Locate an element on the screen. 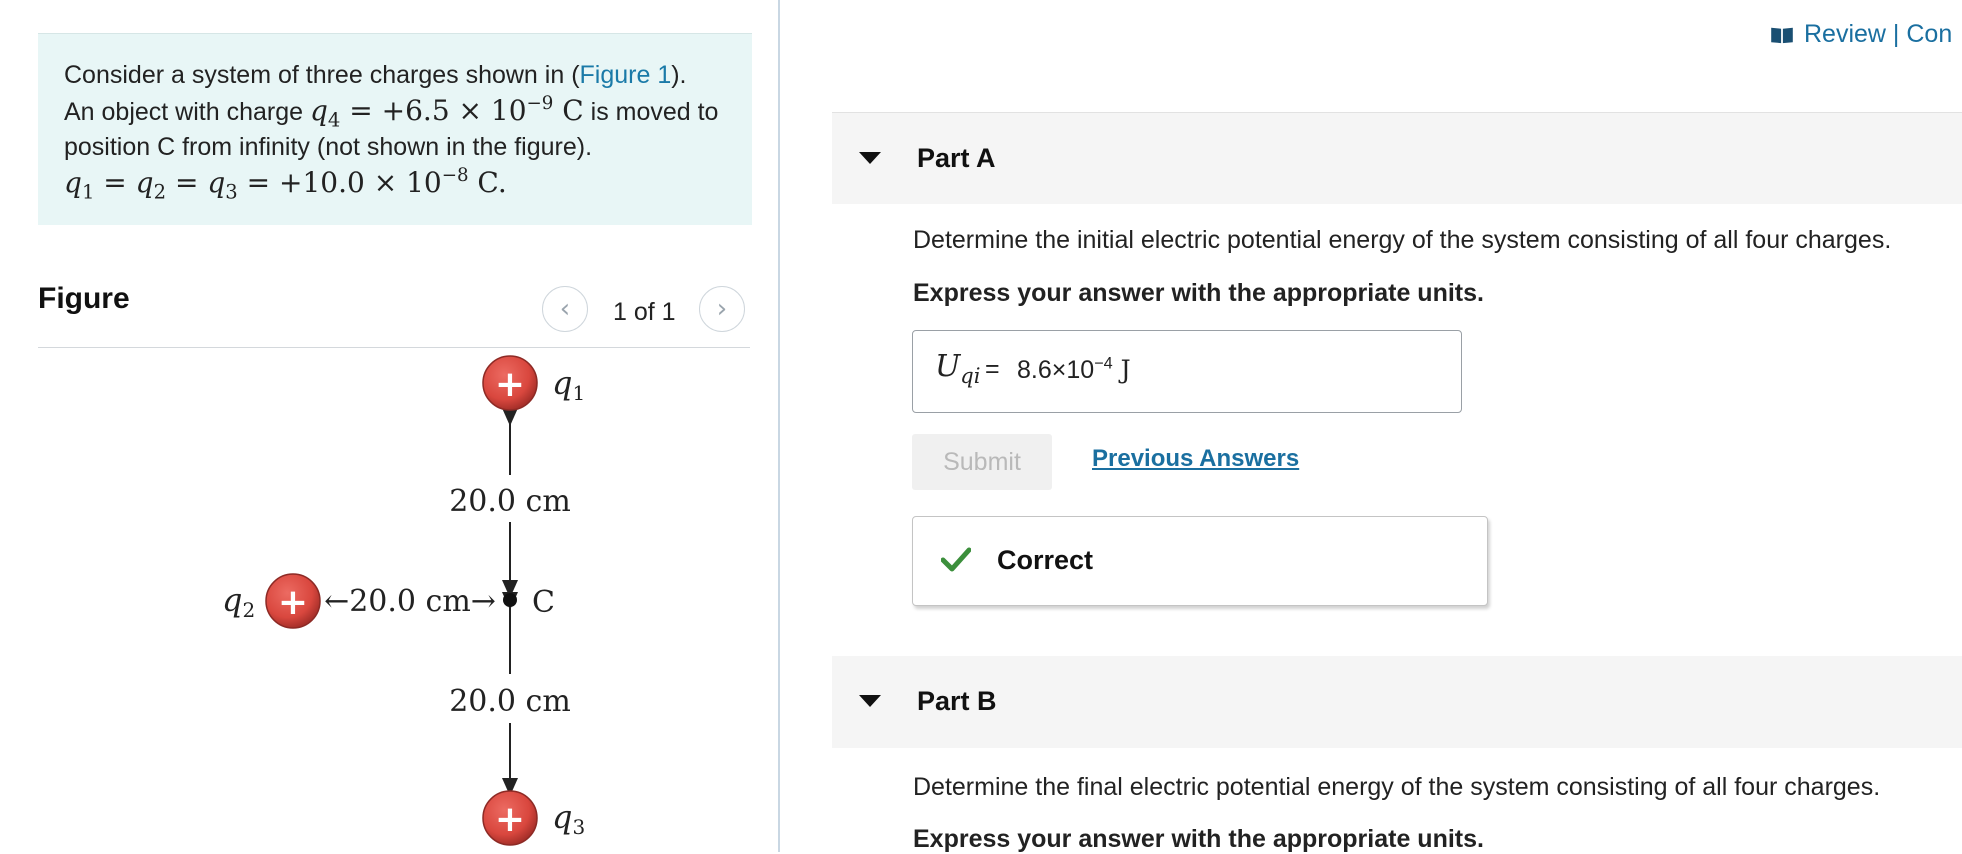 This screenshot has width=1962, height=854. q3-subscript: 3 is located at coordinates (231, 192).